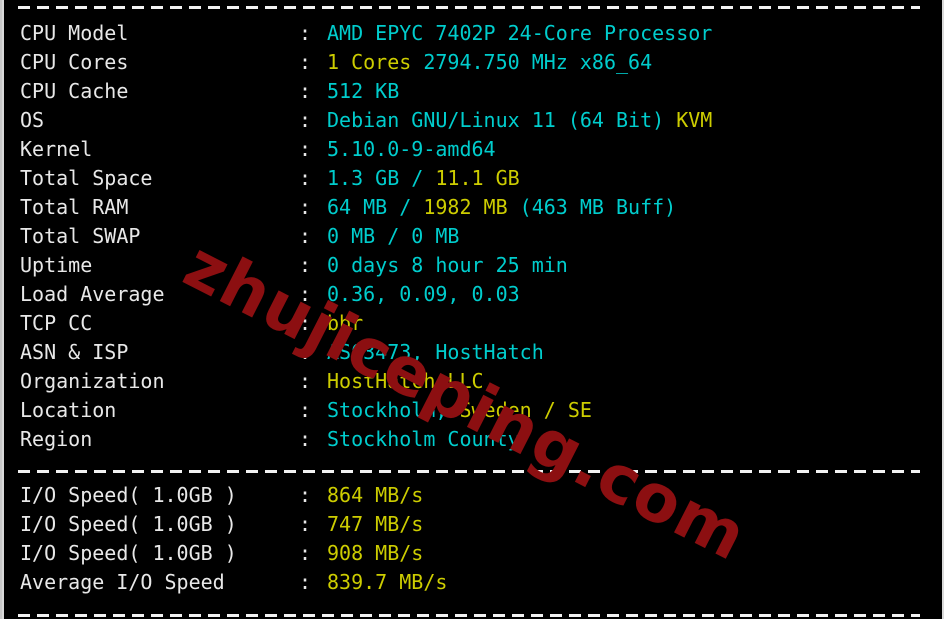 This screenshot has width=944, height=619. I want to click on system-info-row: Uptime:0 days 8 hour 25 min, so click(366, 265).